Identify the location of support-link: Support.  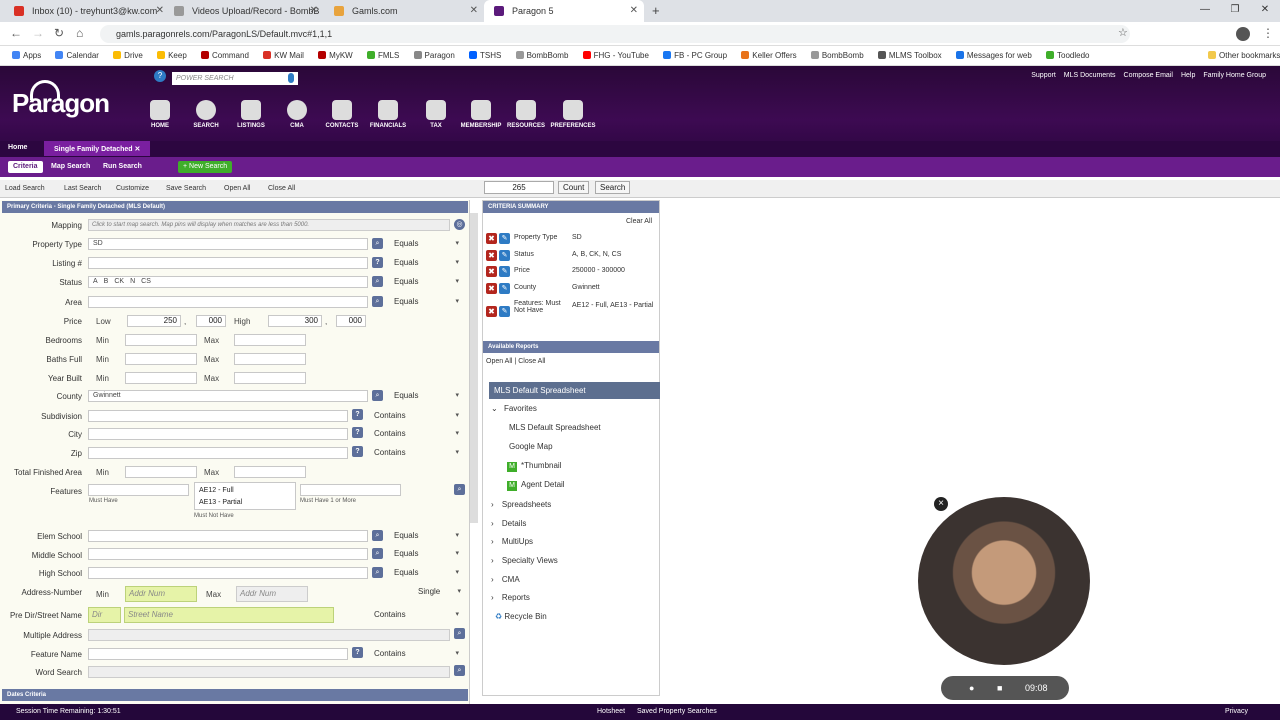
(1043, 75).